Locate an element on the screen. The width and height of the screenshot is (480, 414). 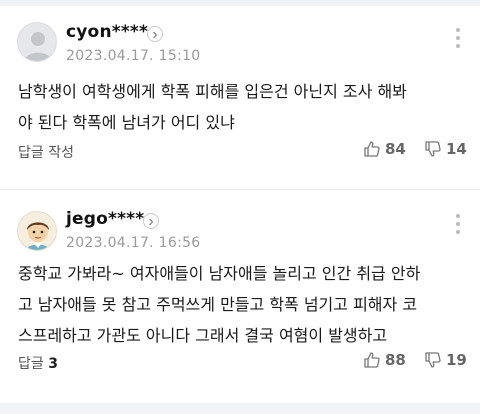
reply-button: 답글 3 is located at coordinates (38, 363).